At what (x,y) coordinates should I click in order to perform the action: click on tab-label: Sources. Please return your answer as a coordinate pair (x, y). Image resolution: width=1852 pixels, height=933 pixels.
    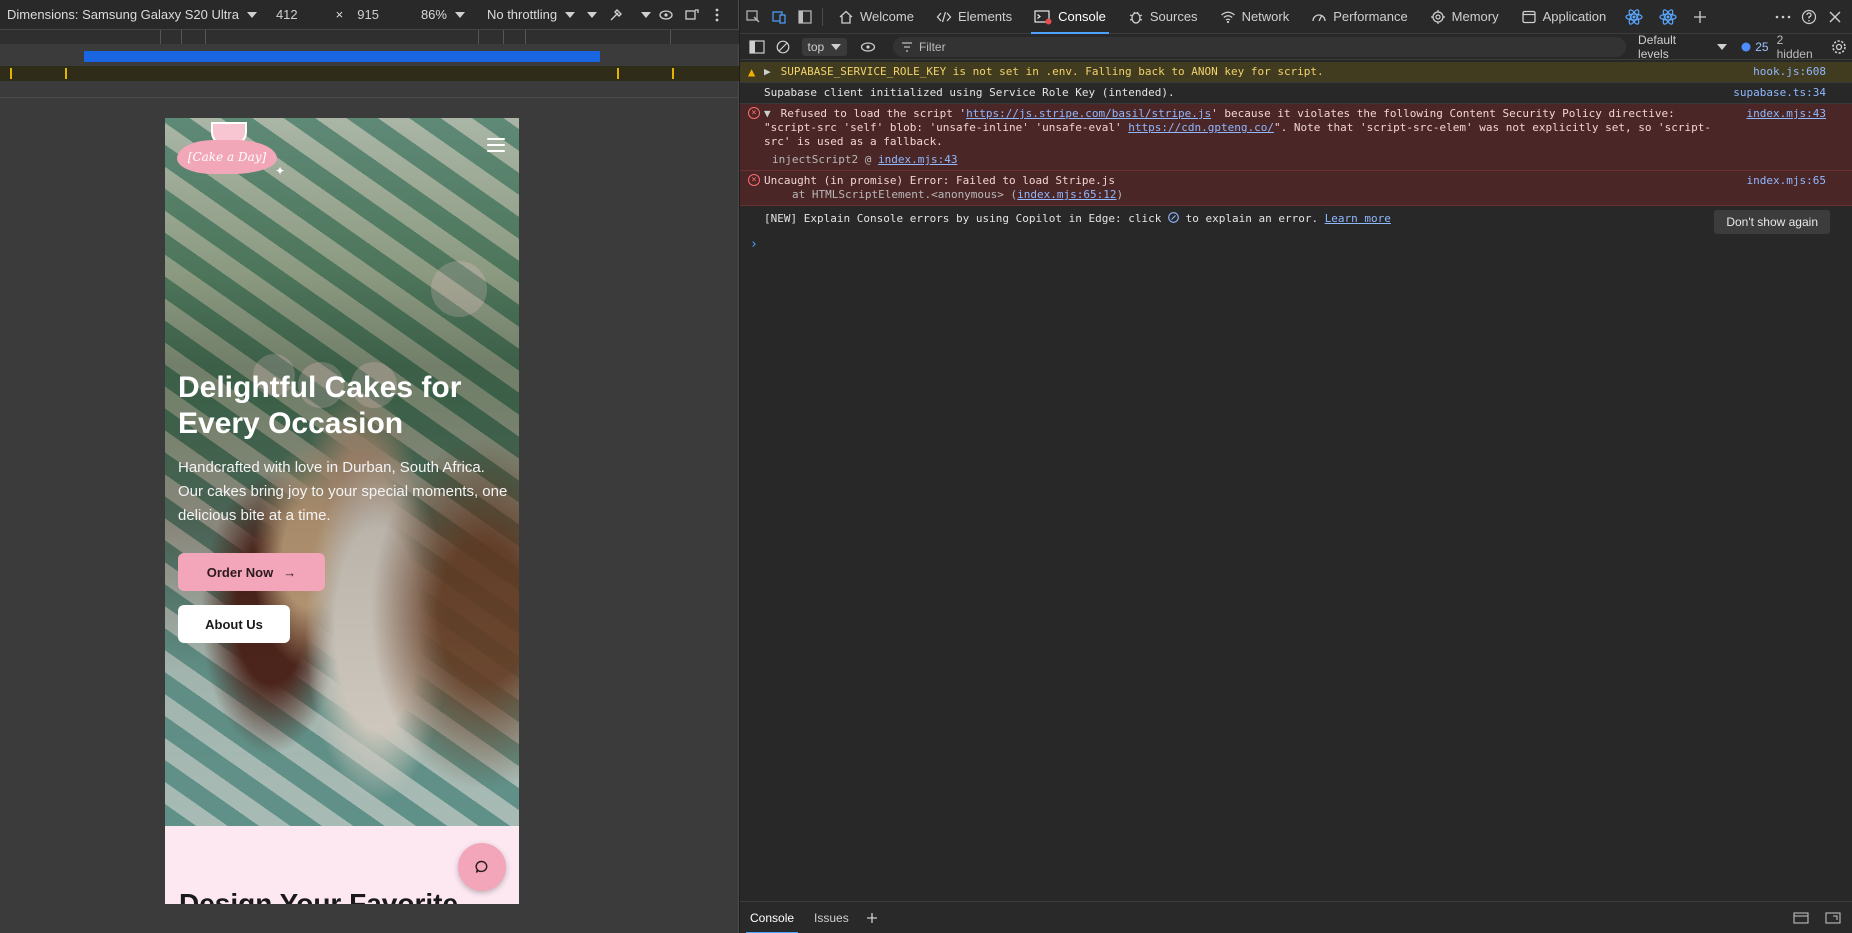
    Looking at the image, I should click on (1173, 16).